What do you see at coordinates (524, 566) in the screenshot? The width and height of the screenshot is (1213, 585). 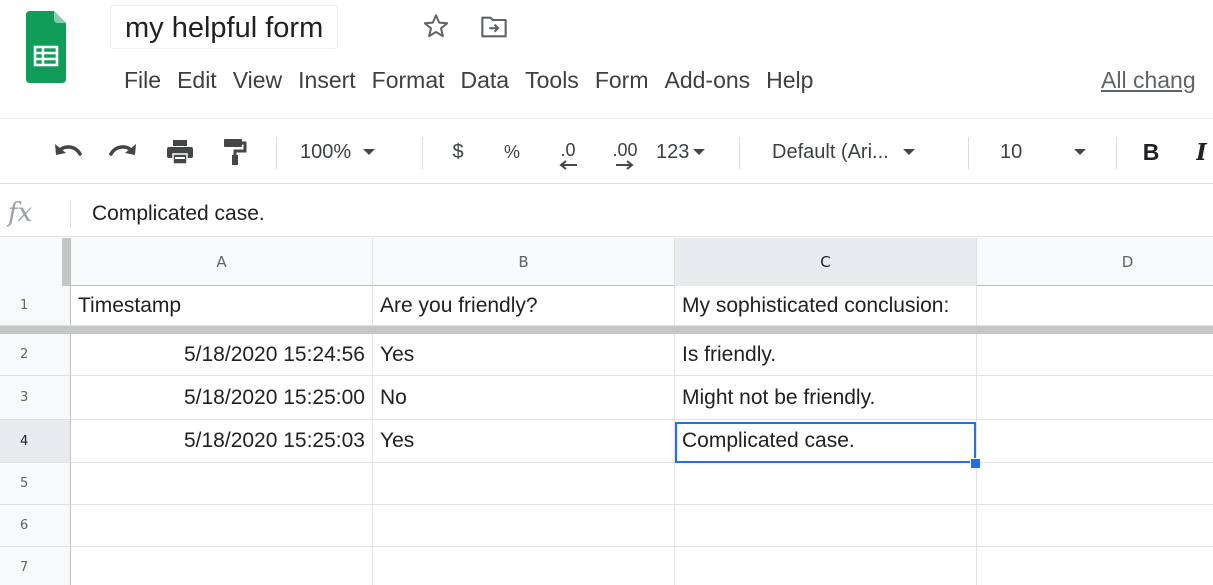 I see `cell-b7` at bounding box center [524, 566].